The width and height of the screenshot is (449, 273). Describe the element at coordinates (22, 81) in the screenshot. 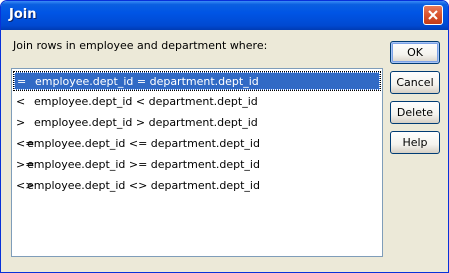

I see `join-operator: =` at that location.